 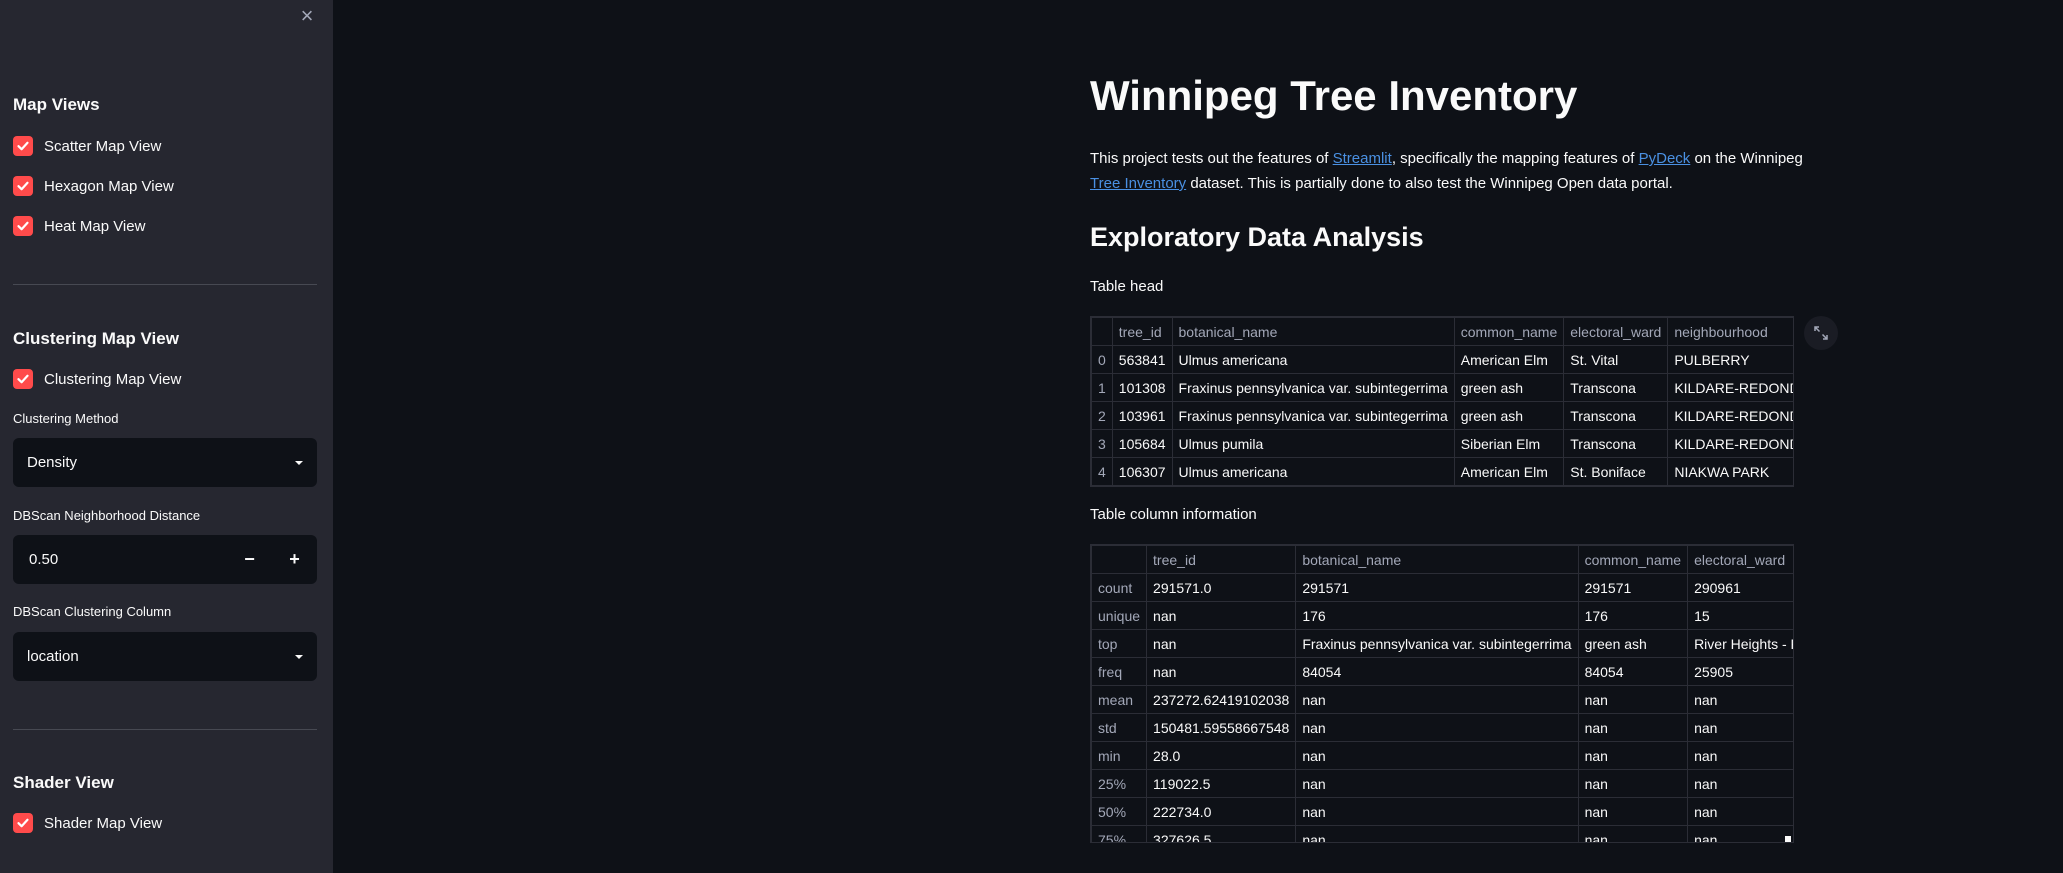 What do you see at coordinates (1173, 514) in the screenshot?
I see `table-info-caption: Table column information` at bounding box center [1173, 514].